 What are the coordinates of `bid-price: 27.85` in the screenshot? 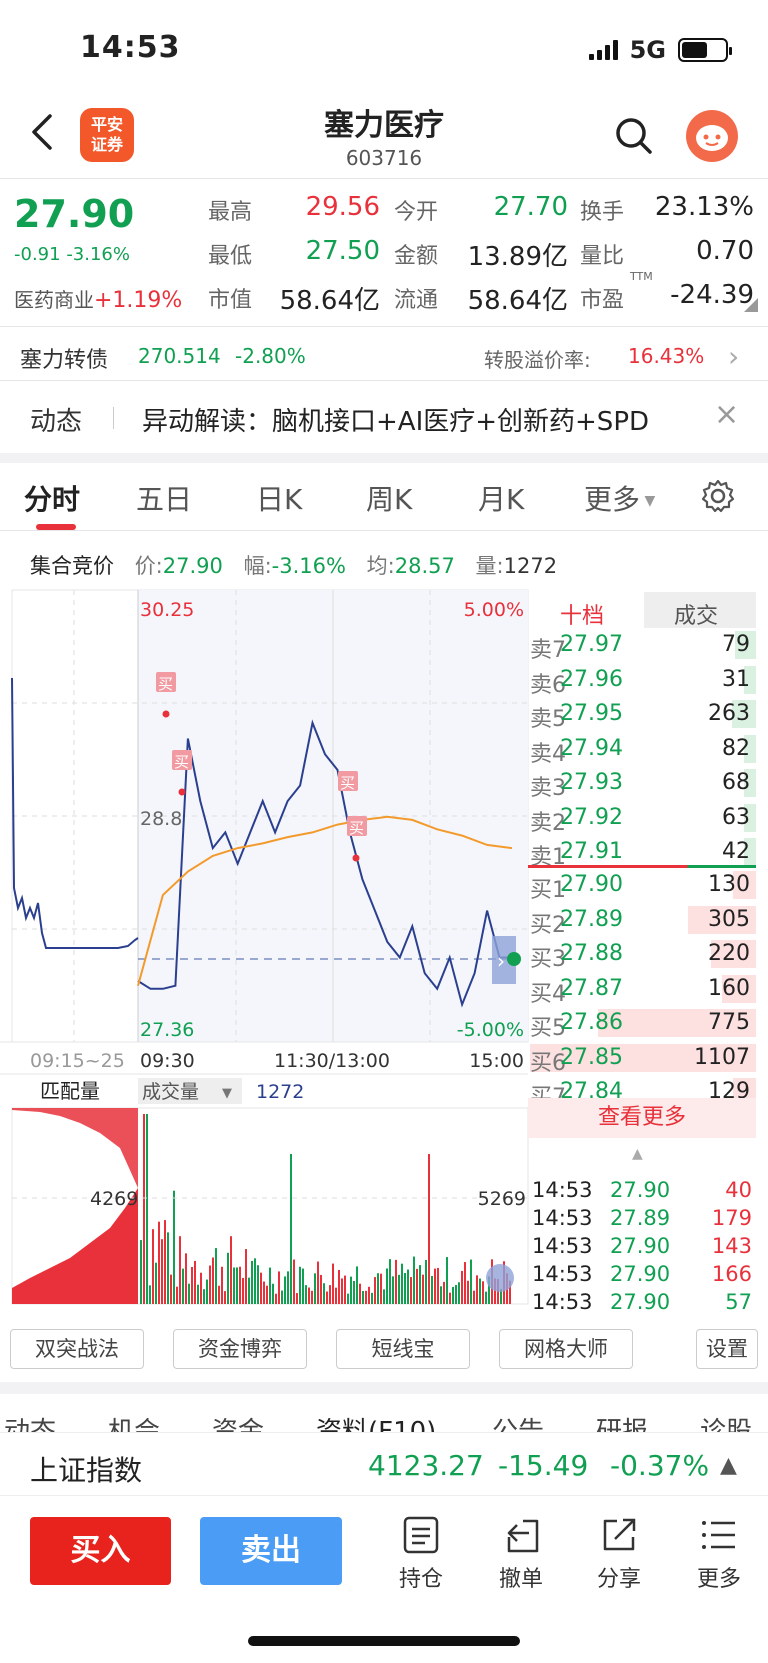 It's located at (591, 1057).